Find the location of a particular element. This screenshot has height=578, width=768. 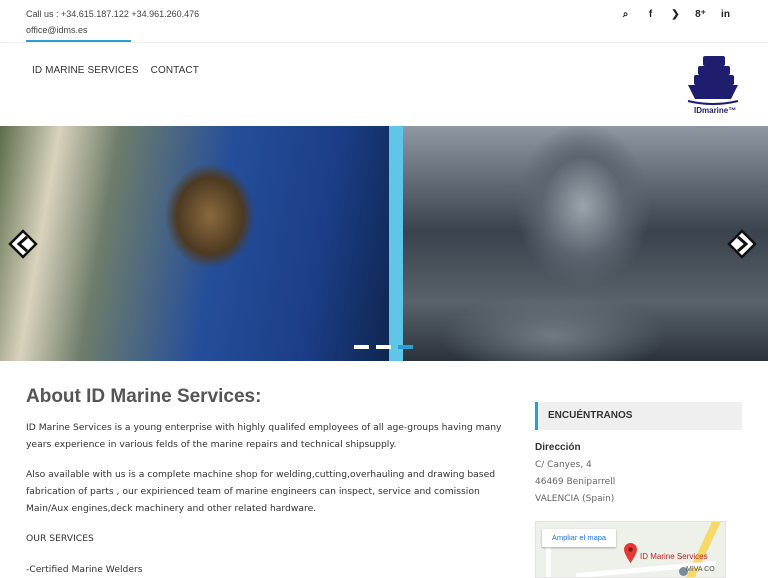

address-line-3: VALENCIA (Spain) is located at coordinates (575, 499).